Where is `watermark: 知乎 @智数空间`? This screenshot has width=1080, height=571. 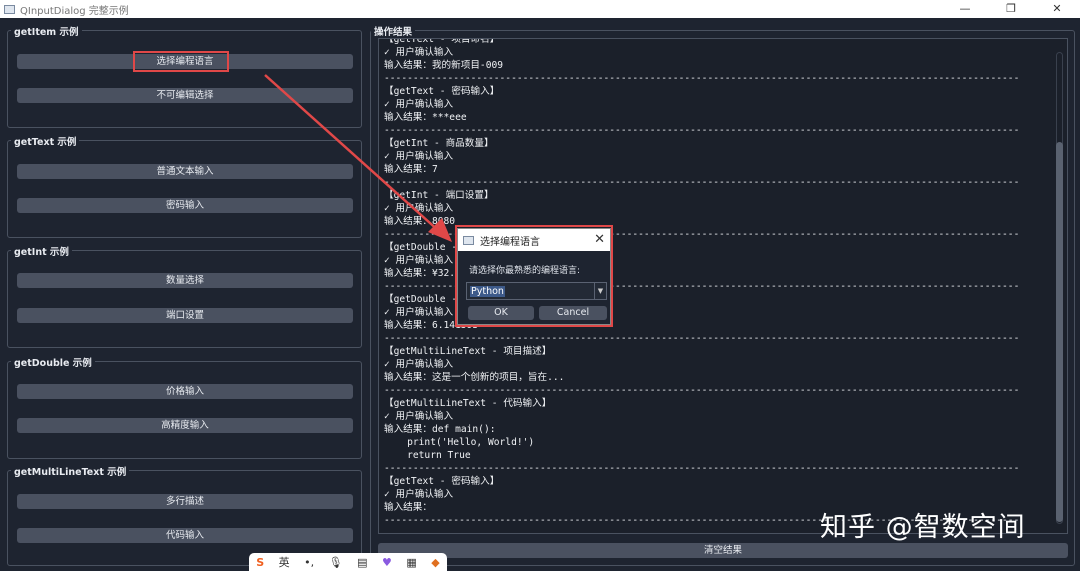
watermark: 知乎 @智数空间 is located at coordinates (923, 527).